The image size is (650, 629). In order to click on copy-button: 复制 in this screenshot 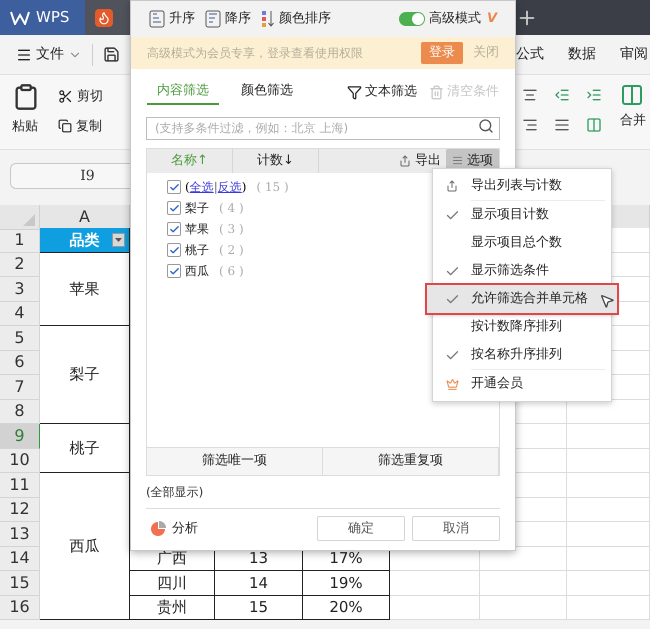, I will do `click(80, 126)`.